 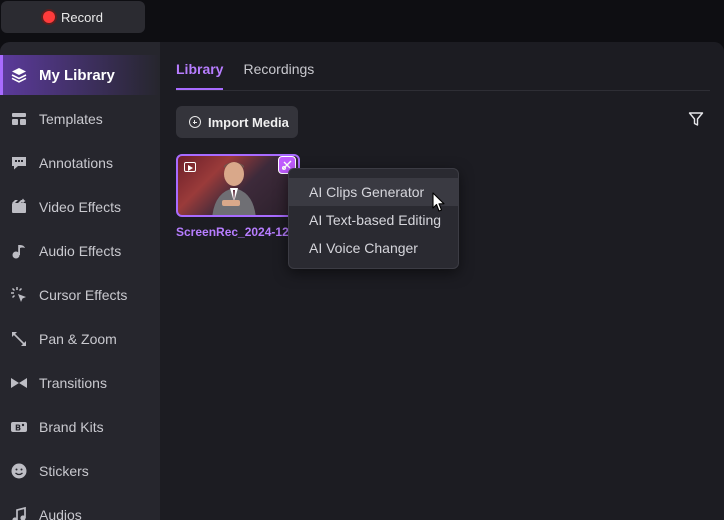 I want to click on sidebar-item-audio-effects: Audio Effects, so click(x=80, y=251).